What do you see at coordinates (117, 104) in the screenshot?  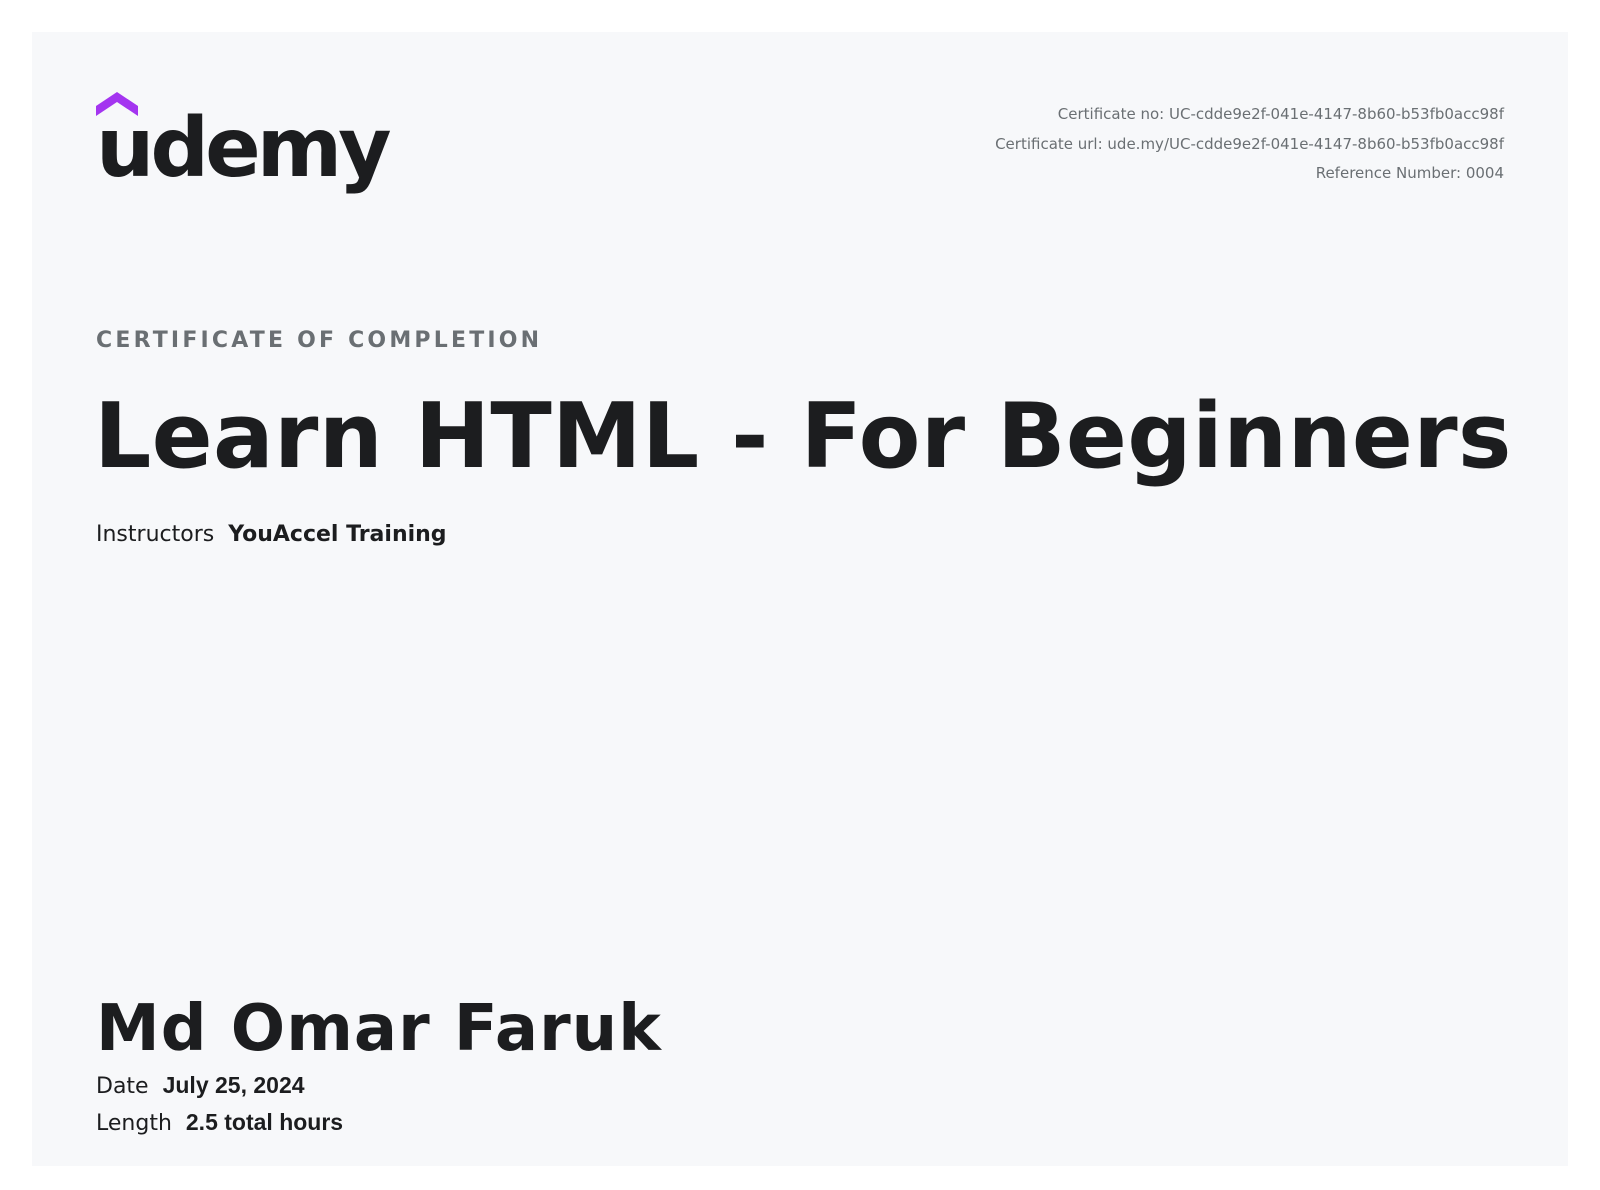 I see `udemy-chevron-icon` at bounding box center [117, 104].